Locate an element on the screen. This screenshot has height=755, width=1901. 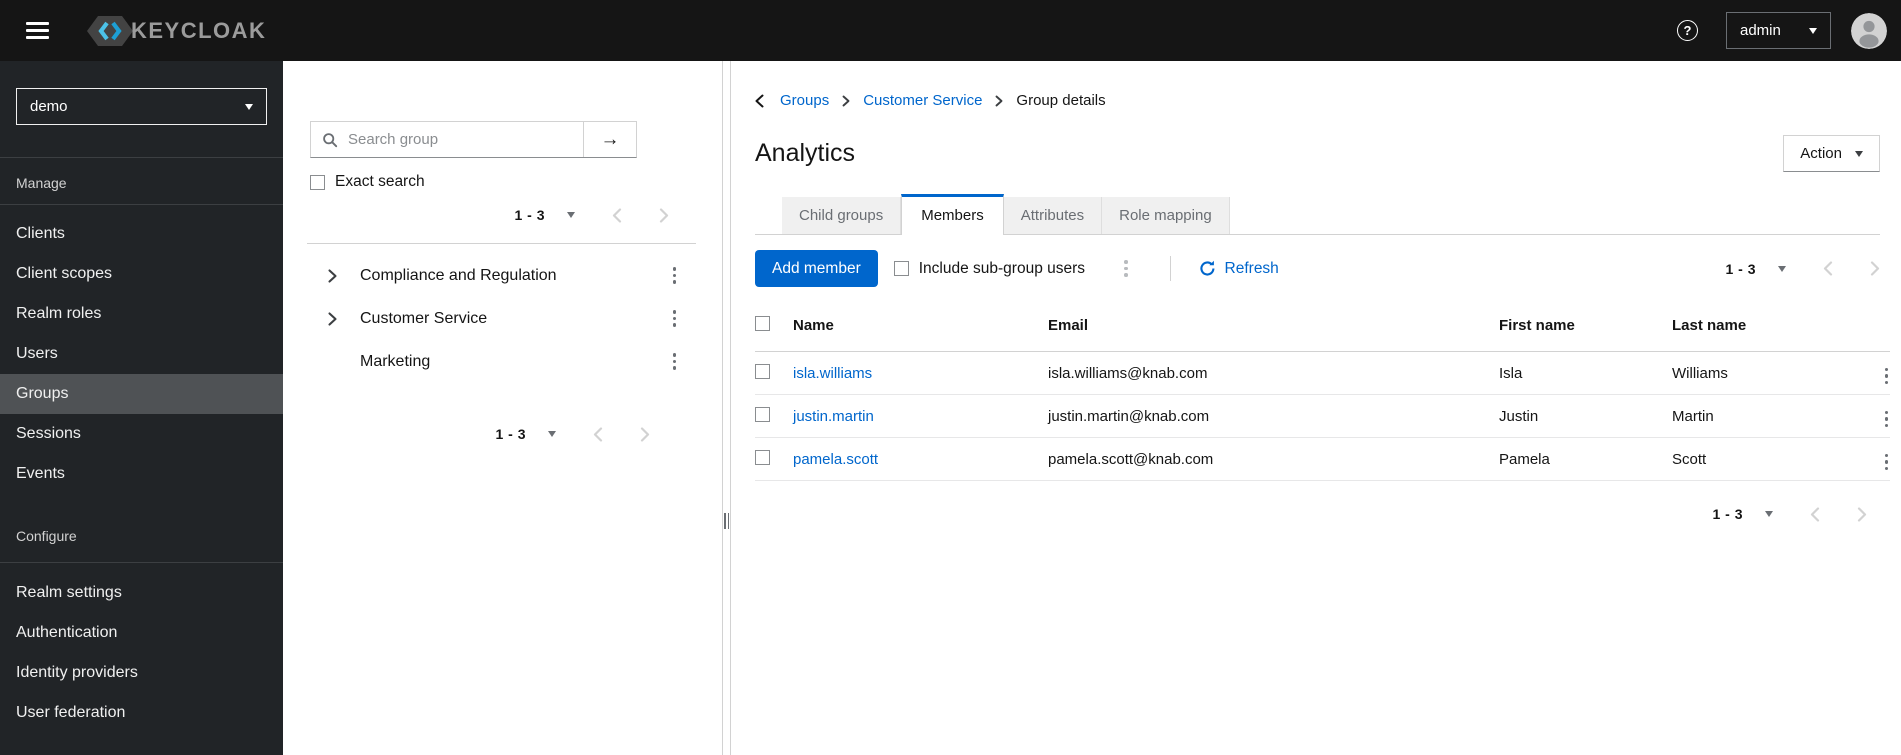
panel-splitter is located at coordinates (727, 408).